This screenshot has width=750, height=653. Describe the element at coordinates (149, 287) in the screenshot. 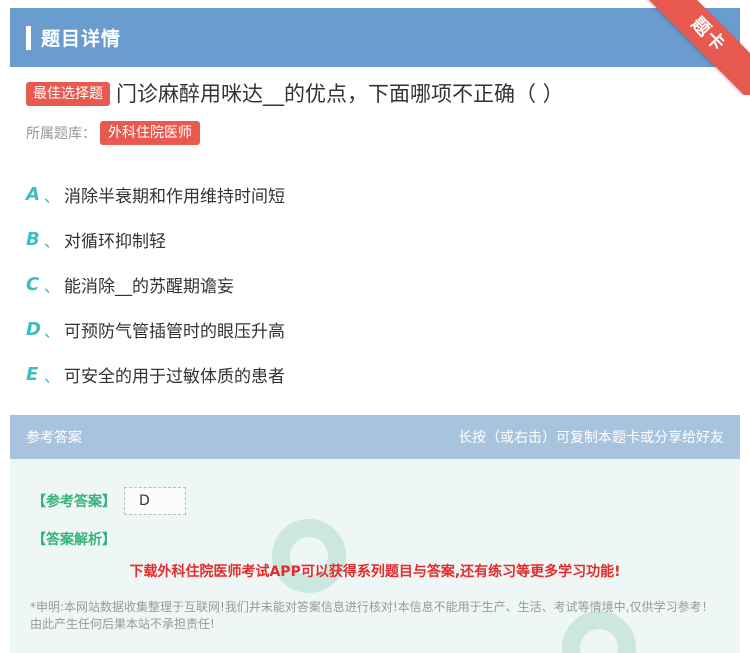

I see `option-text: 能消除__的苏醒期谵妄` at that location.